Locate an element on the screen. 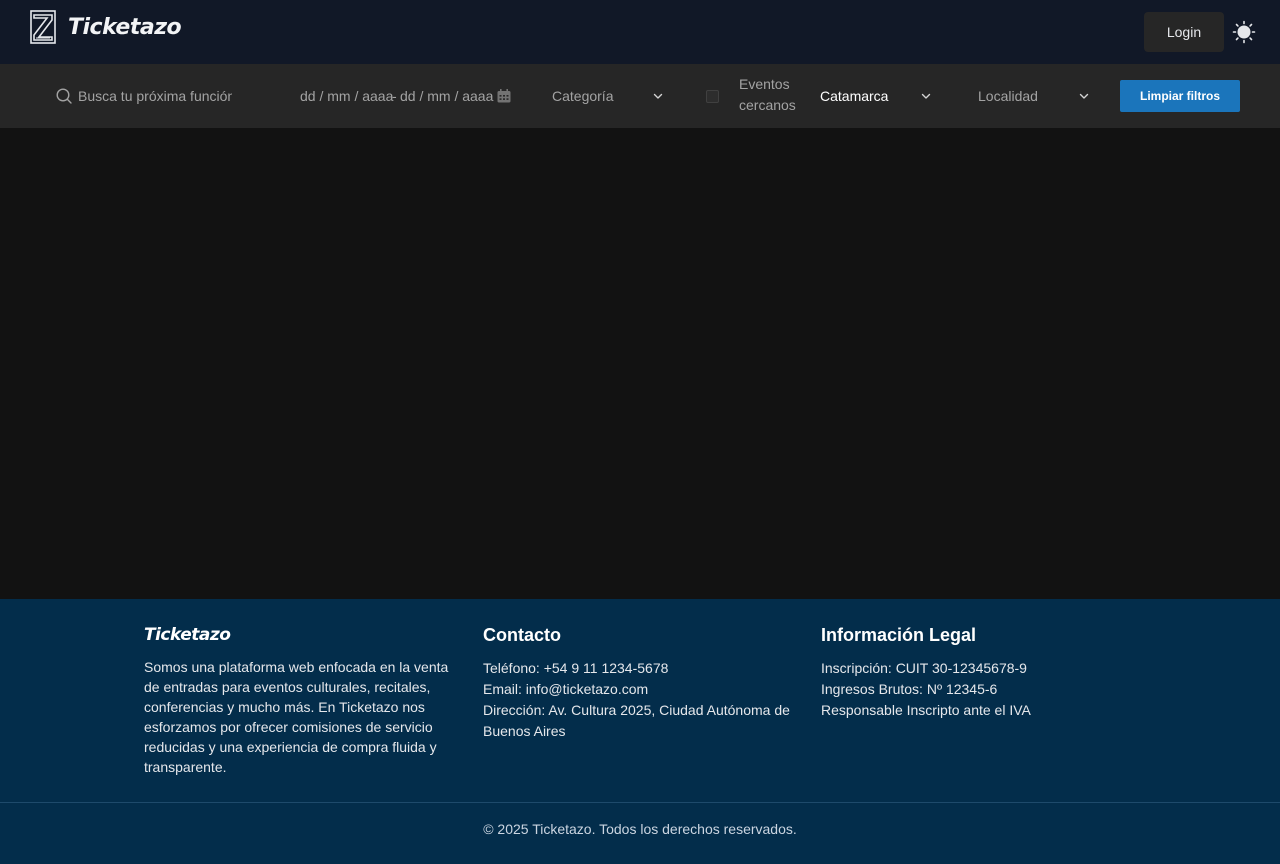 Image resolution: width=1280 pixels, height=864 pixels. brand-logo: Ticketazo is located at coordinates (106, 27).